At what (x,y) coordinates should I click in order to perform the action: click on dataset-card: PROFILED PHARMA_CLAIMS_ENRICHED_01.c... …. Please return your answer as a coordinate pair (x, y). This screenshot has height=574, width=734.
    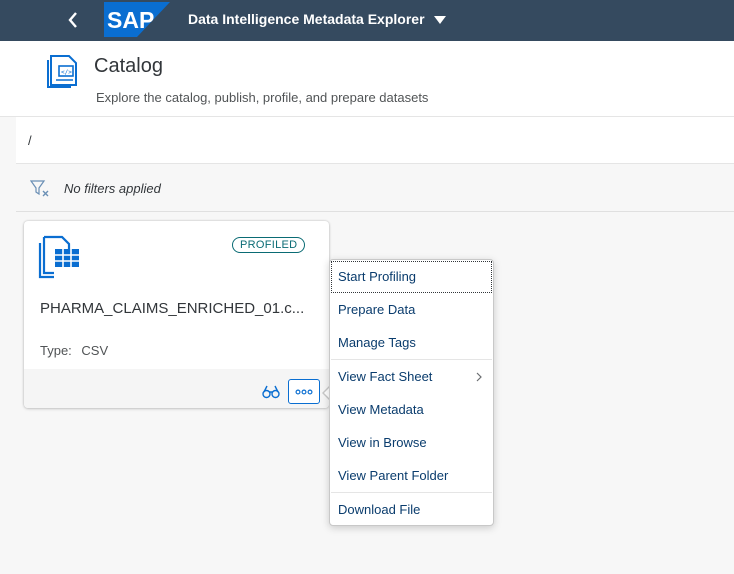
    Looking at the image, I should click on (176, 314).